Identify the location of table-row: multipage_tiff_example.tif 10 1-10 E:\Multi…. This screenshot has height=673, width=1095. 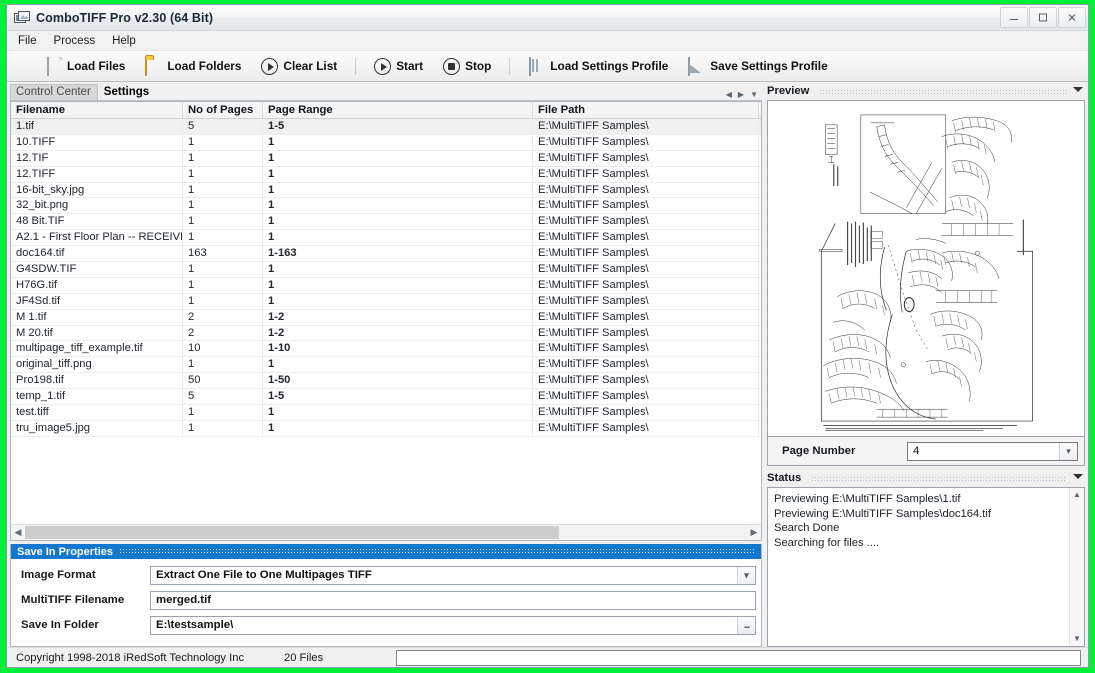
(386, 349).